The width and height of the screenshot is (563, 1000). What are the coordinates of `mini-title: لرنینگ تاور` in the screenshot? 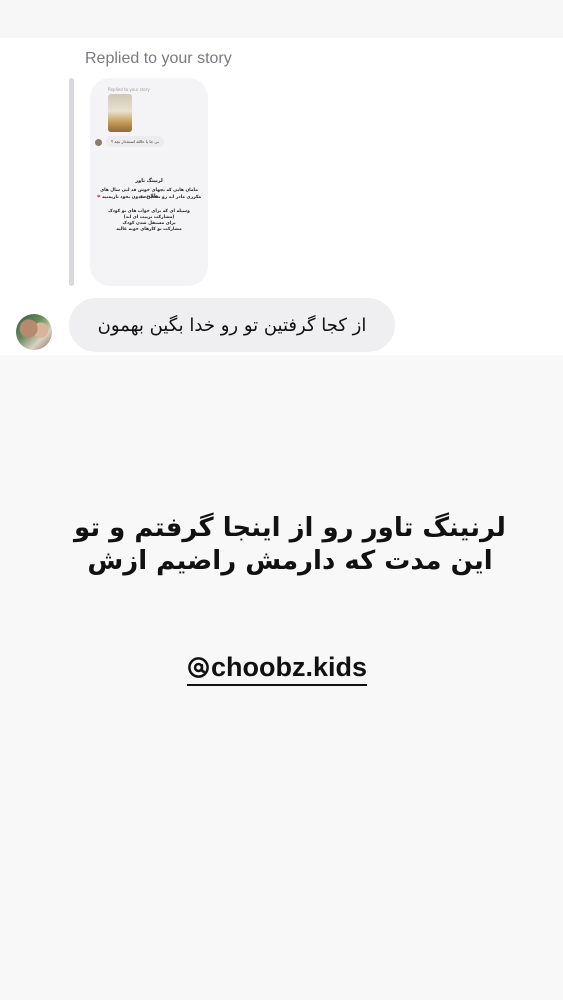 It's located at (149, 181).